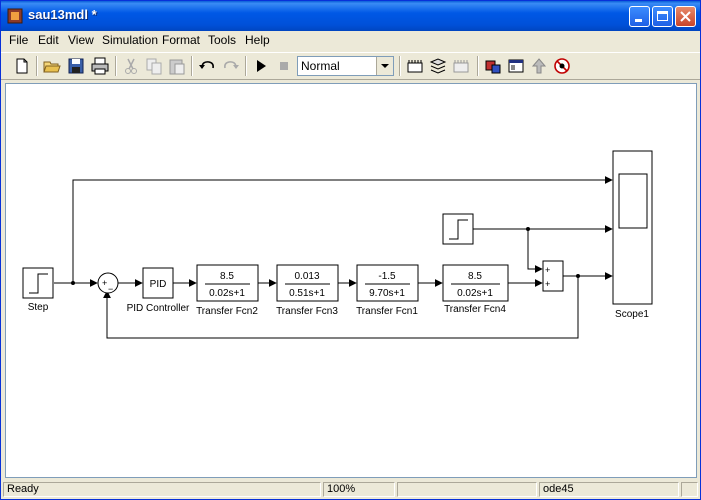 The height and width of the screenshot is (500, 701). Describe the element at coordinates (306, 276) in the screenshot. I see `transfer-fcn3-numerator: 0.013` at that location.